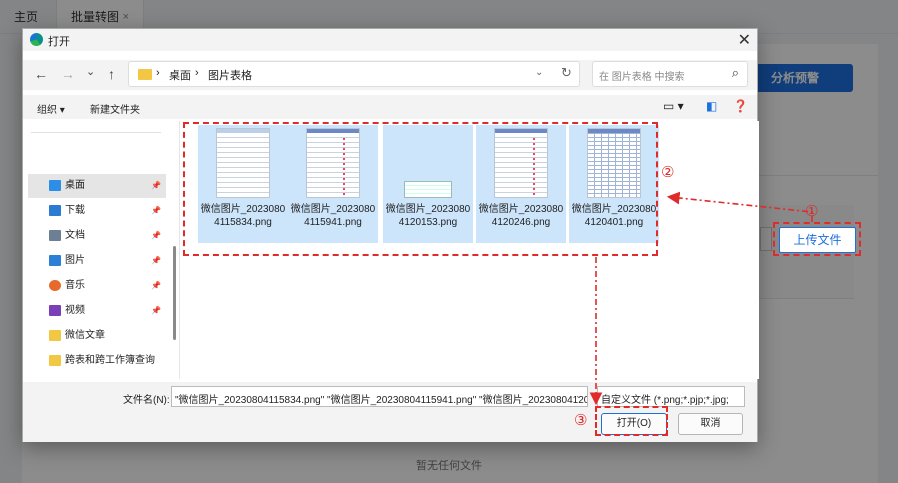 The image size is (898, 483). Describe the element at coordinates (390, 40) in the screenshot. I see `dialog-titlebar: 打开 ✕` at that location.